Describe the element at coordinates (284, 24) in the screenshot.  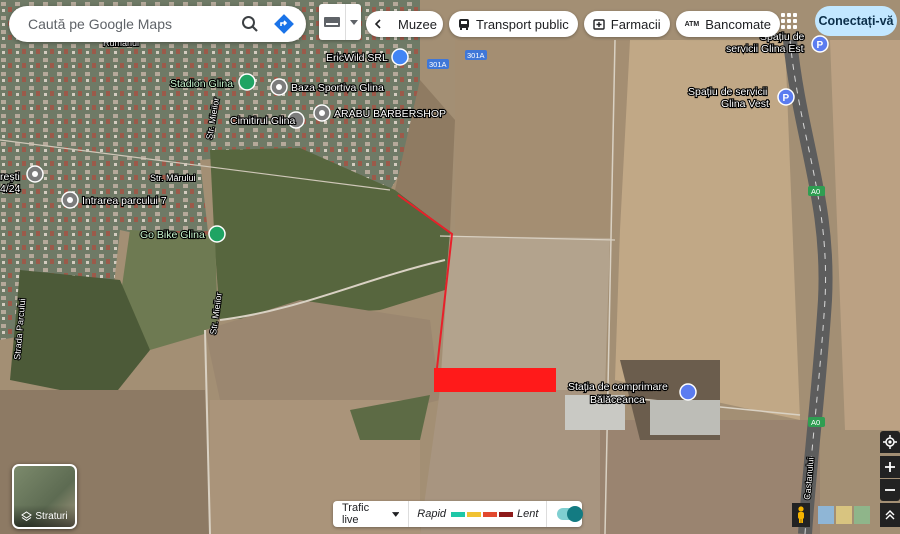
I see `directions-icon` at that location.